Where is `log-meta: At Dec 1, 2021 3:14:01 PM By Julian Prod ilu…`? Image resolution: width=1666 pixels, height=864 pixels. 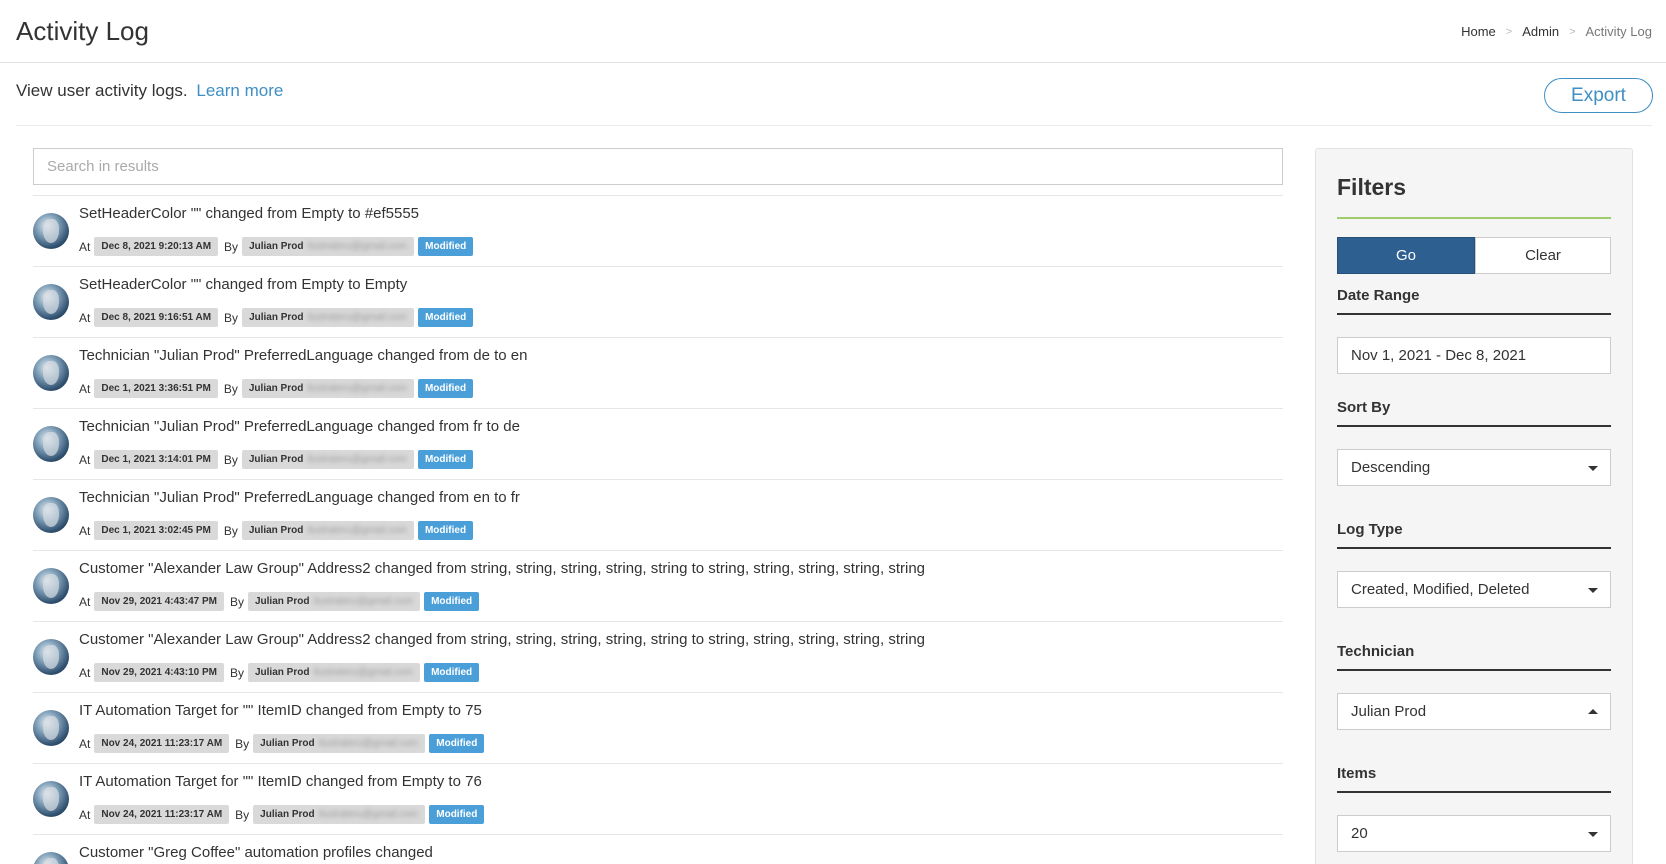
log-meta: At Dec 1, 2021 3:14:01 PM By Julian Prod ilu… is located at coordinates (276, 459).